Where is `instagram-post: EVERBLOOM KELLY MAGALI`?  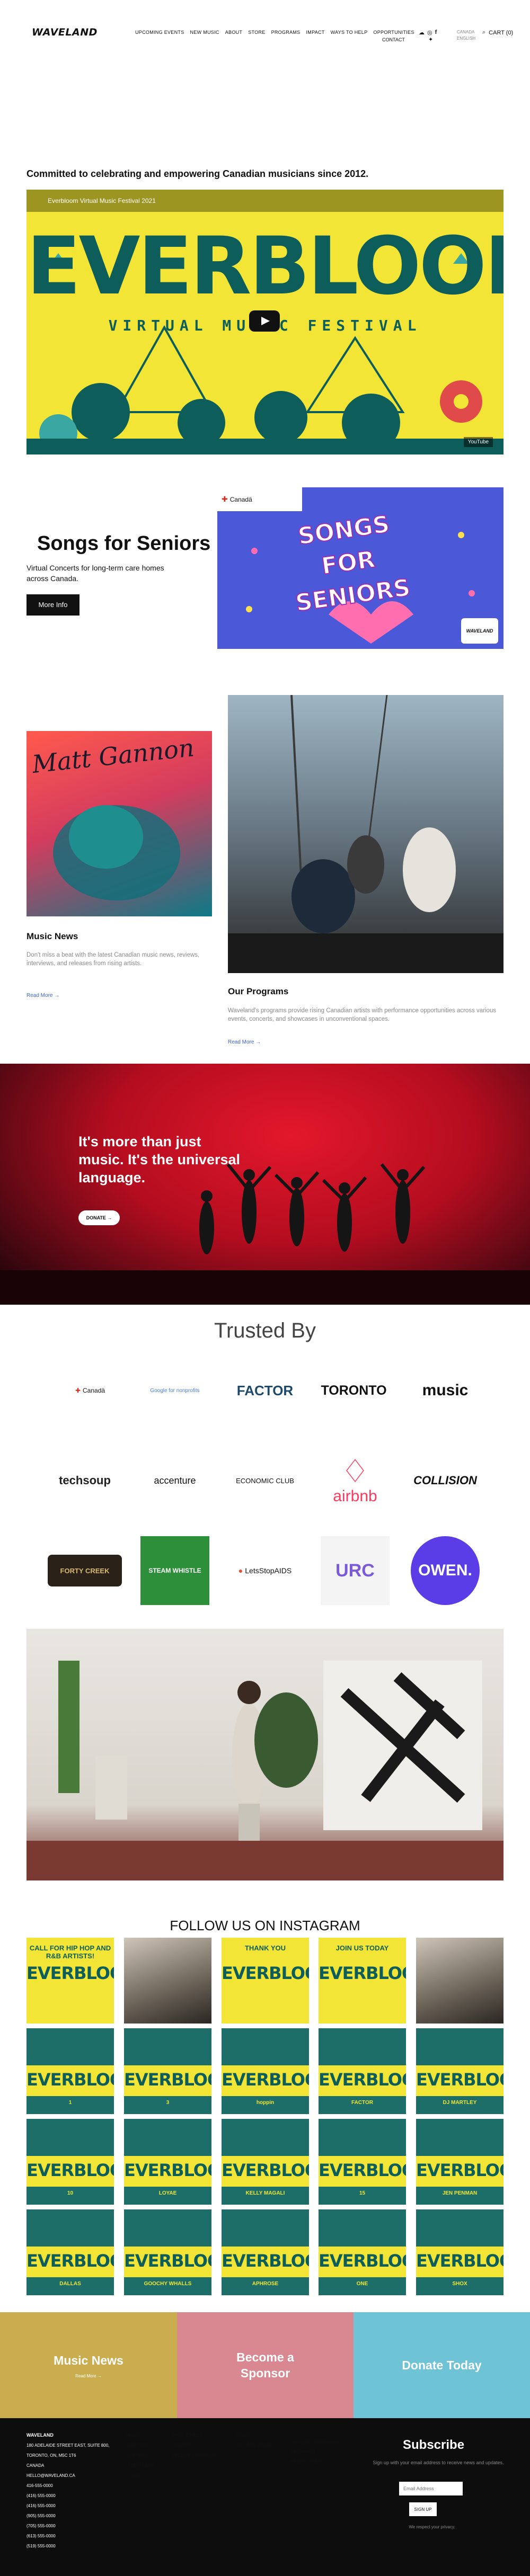
instagram-post: EVERBLOOM KELLY MAGALI is located at coordinates (265, 2162).